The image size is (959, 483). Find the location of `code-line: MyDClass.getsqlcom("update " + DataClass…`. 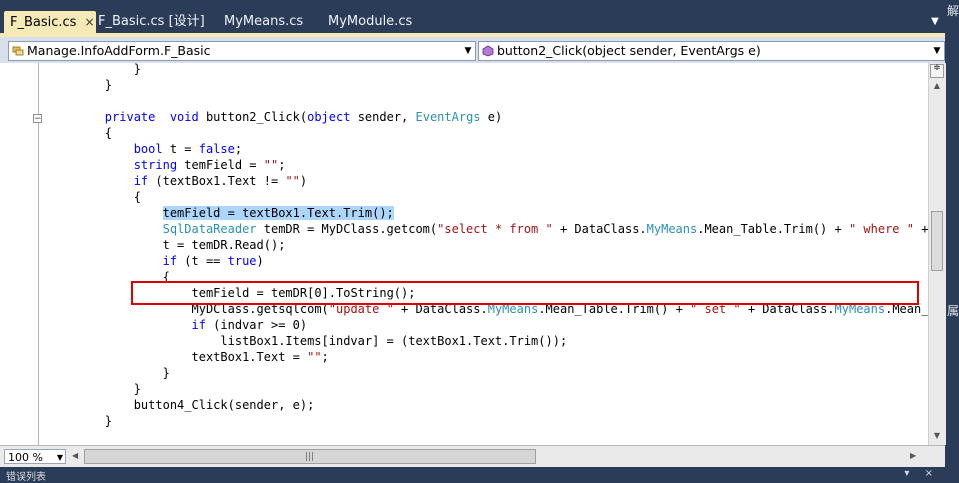

code-line: MyDClass.getsqlcom("update " + DataClass… is located at coordinates (488, 309).